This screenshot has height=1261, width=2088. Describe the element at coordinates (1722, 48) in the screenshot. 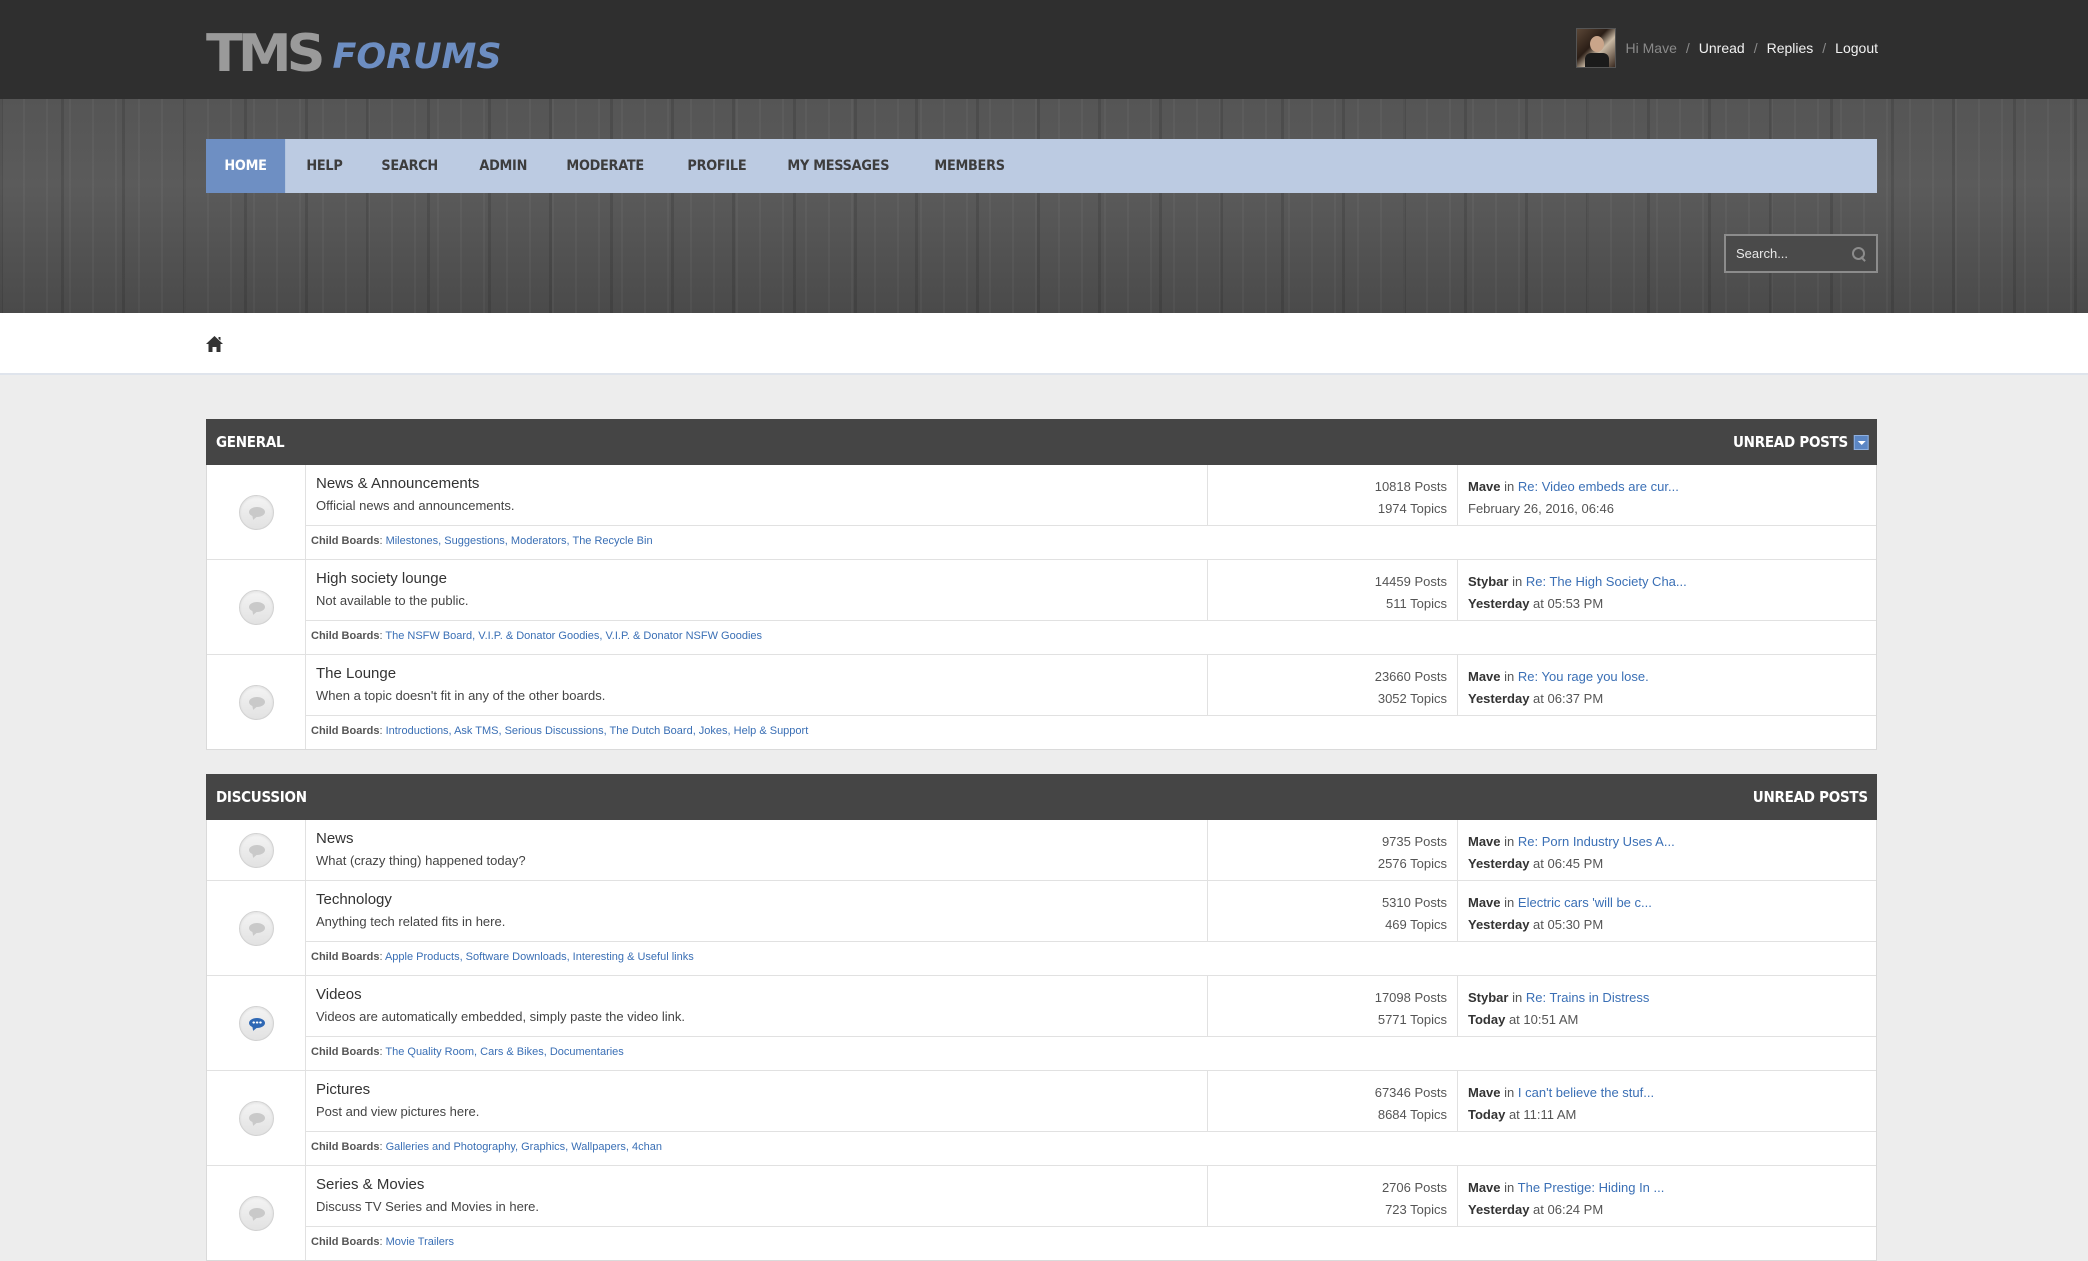

I see `unread-link: Unread` at that location.